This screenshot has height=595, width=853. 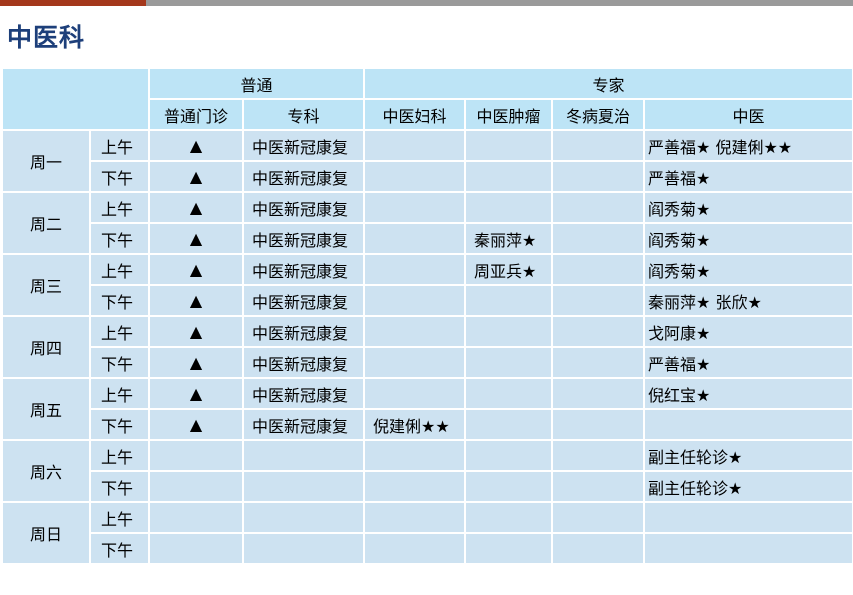 What do you see at coordinates (499, 3) in the screenshot?
I see `top-gray-segment` at bounding box center [499, 3].